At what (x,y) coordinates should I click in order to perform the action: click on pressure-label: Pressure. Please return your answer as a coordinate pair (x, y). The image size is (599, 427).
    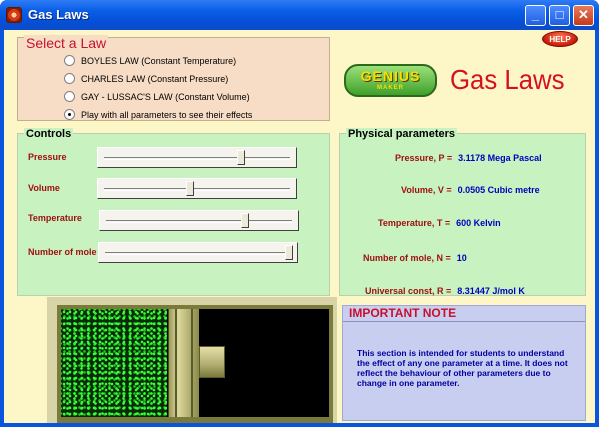
    Looking at the image, I should click on (47, 157).